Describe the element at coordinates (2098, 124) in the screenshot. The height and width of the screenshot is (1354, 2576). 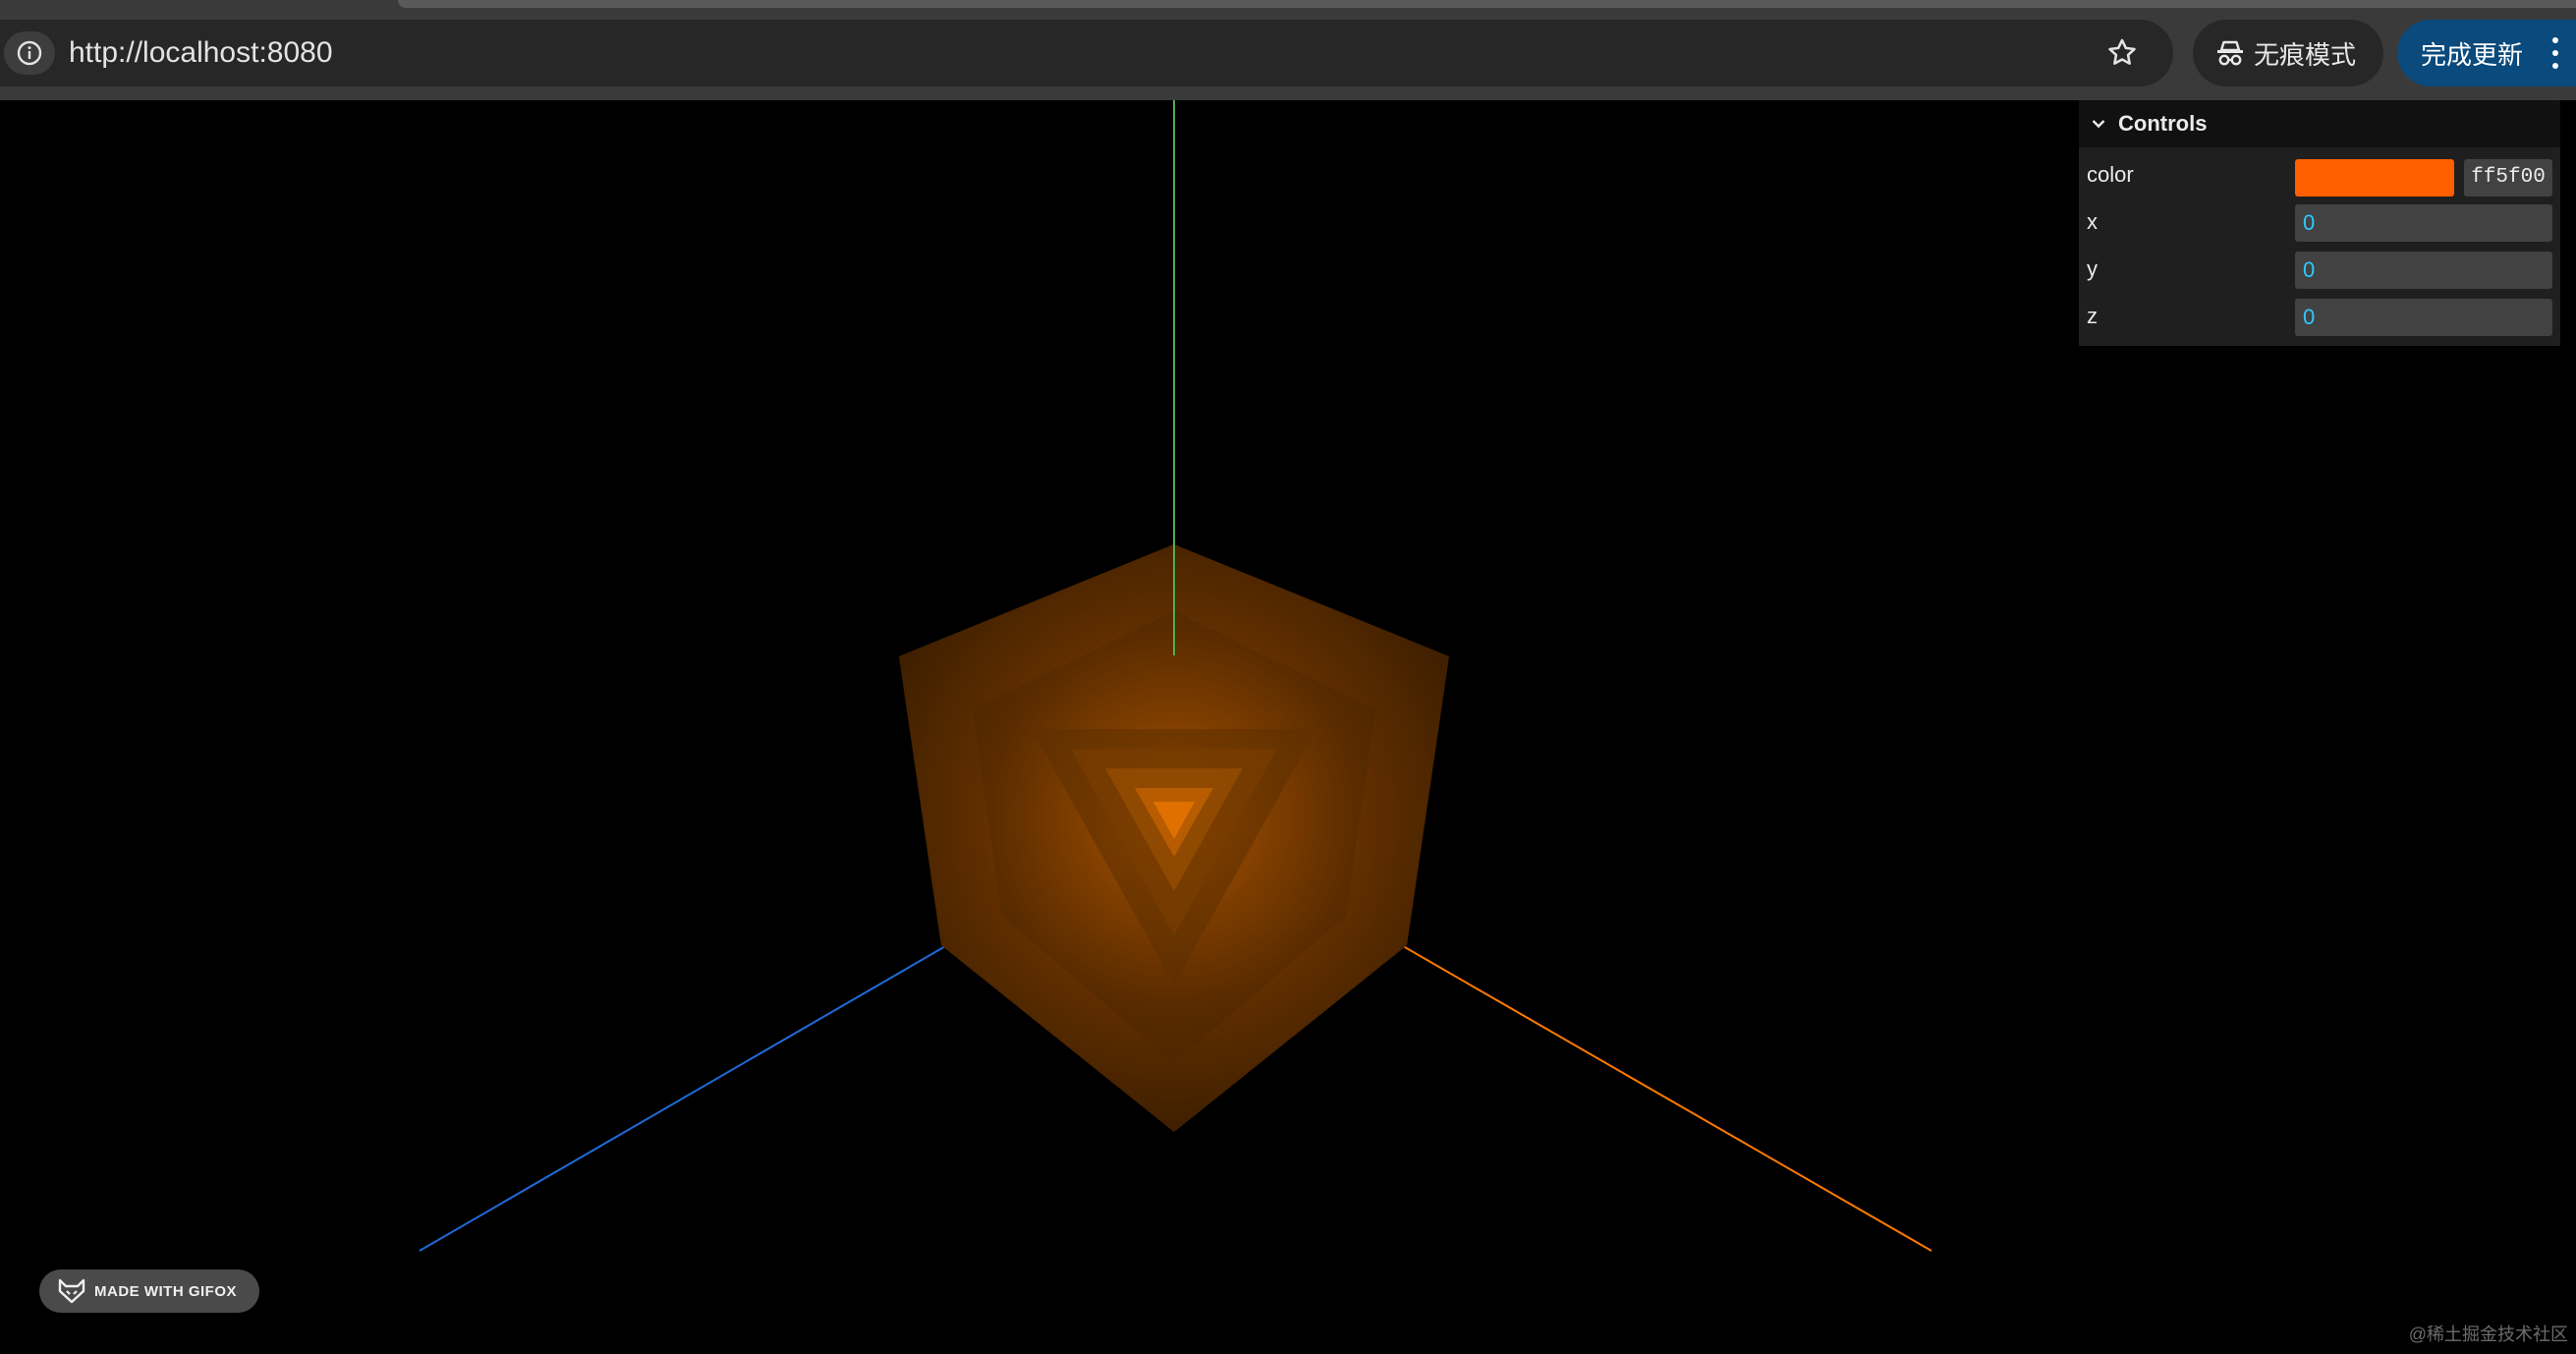
I see `chevron-down-icon` at that location.